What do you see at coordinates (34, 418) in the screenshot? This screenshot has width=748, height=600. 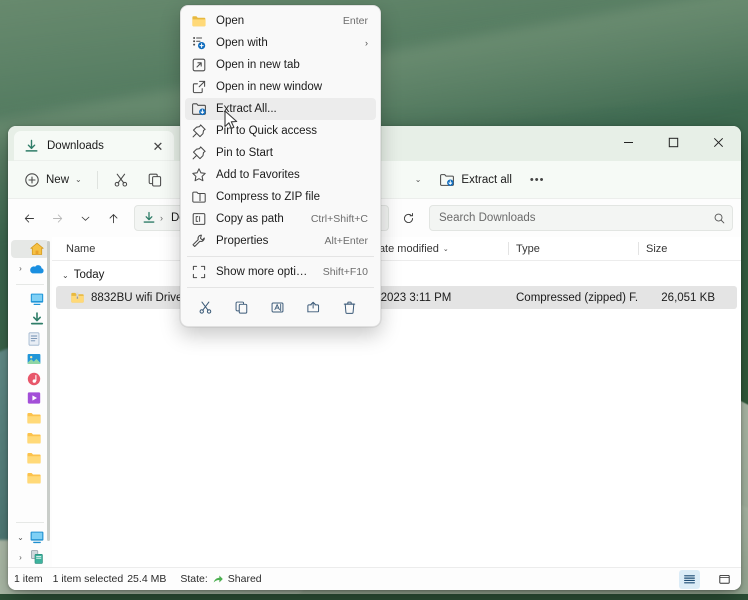 I see `folder-icon` at bounding box center [34, 418].